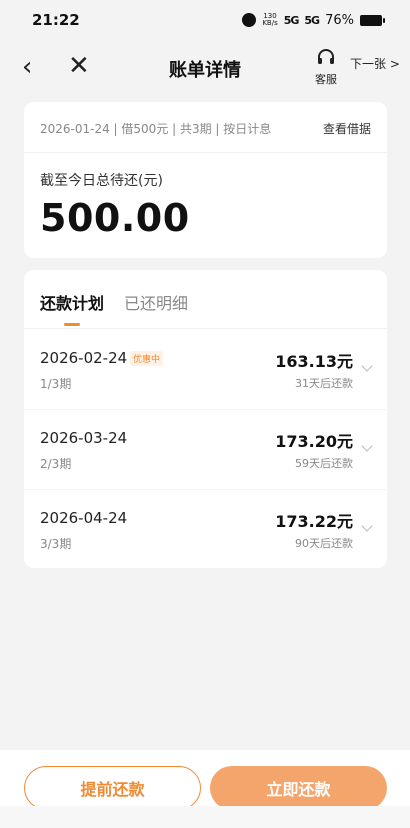 Image resolution: width=410 pixels, height=828 pixels. What do you see at coordinates (56, 544) in the screenshot?
I see `installment-period: 3/3期` at bounding box center [56, 544].